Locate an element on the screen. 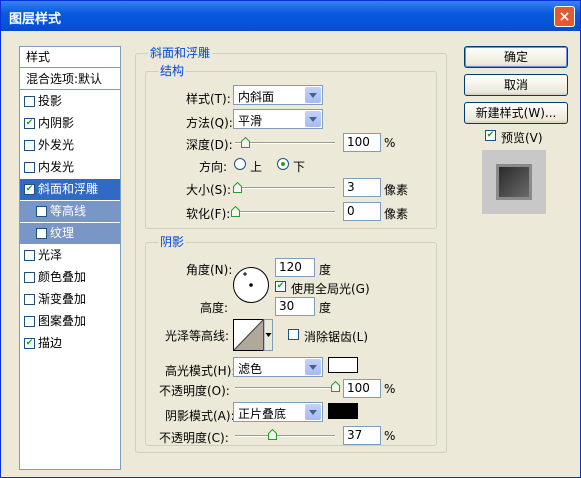 This screenshot has height=478, width=581. size-input: 3 is located at coordinates (362, 187).